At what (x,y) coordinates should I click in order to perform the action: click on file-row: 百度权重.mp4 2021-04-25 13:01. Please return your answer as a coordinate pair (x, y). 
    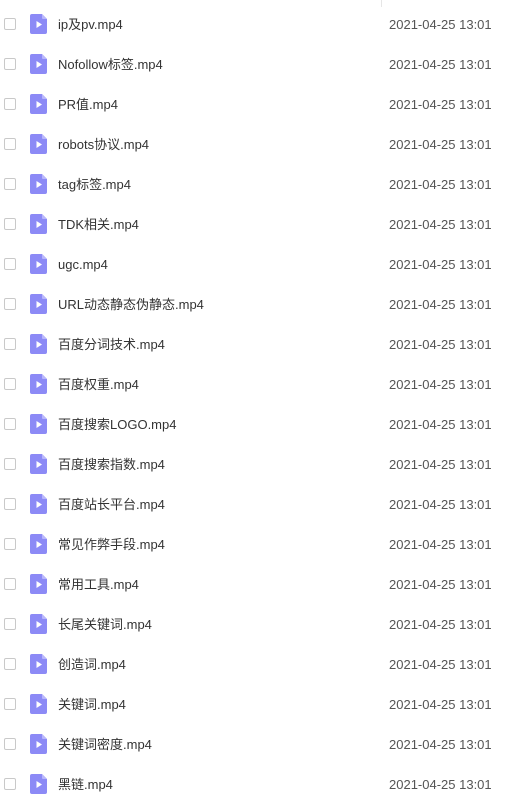
    Looking at the image, I should click on (262, 385).